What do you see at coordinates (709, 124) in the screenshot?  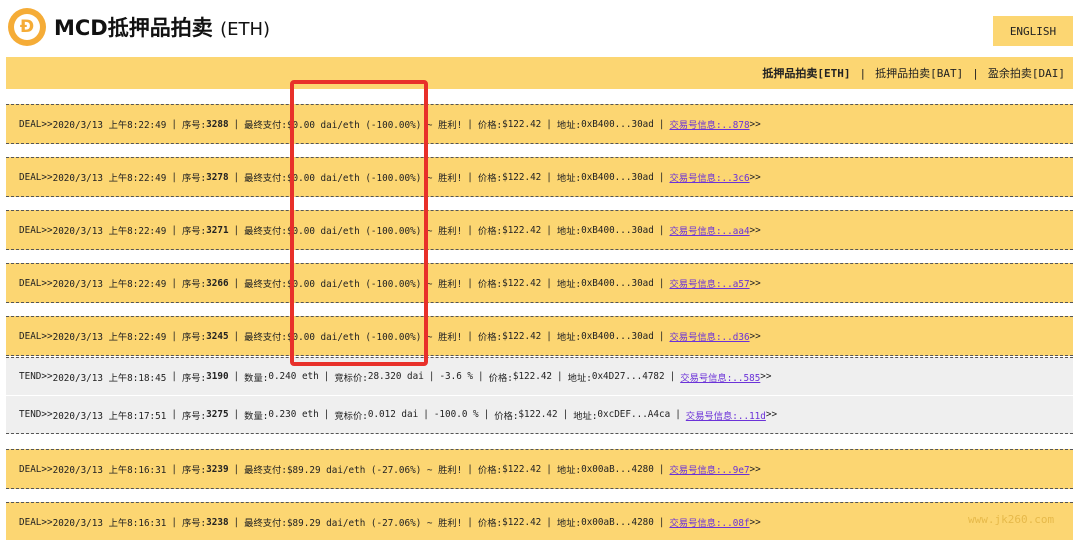 I see `tx-info-link: 交易号信息:..878` at bounding box center [709, 124].